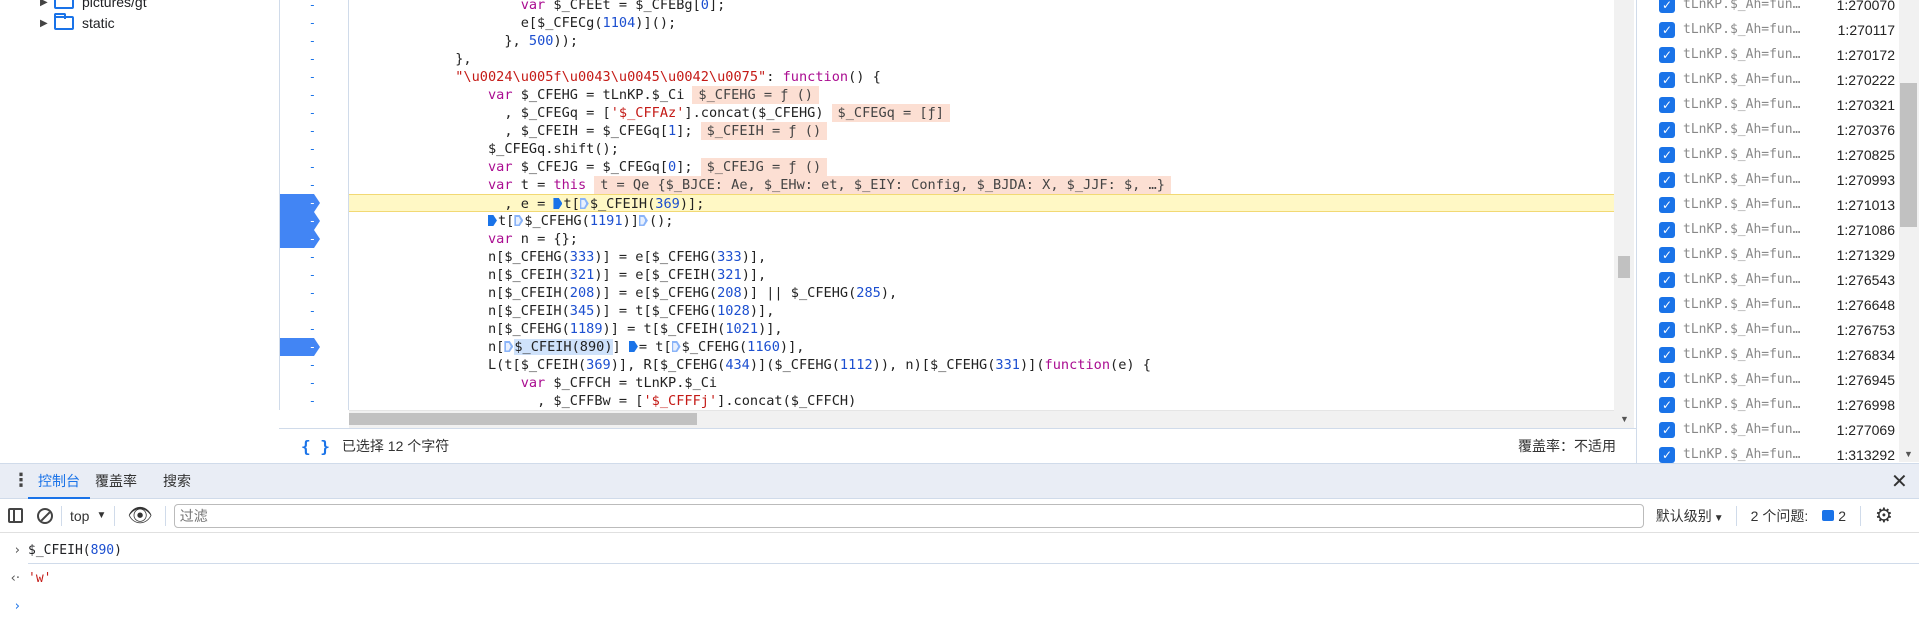  Describe the element at coordinates (1769, 404) in the screenshot. I see `breakpoint-item: ✓ tLnKP.$_Ah=fun… 1:276998` at that location.